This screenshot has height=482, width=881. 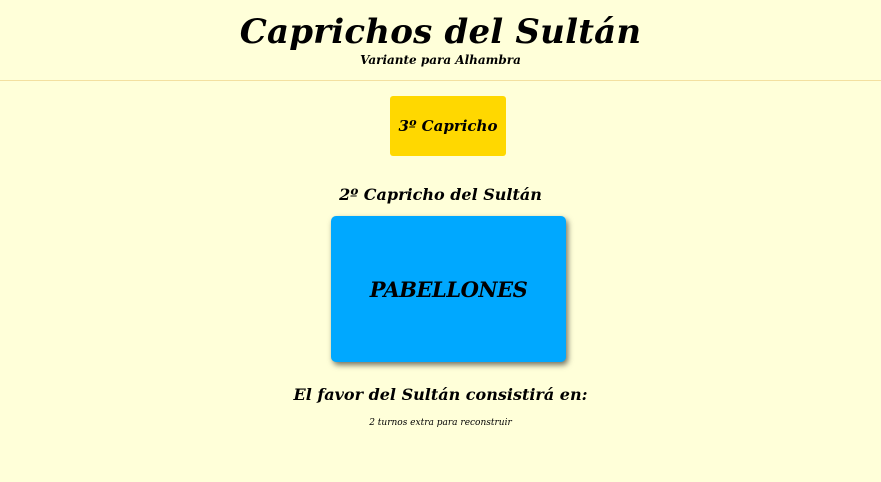 I want to click on capricho-card-label: PABELLONES, so click(x=448, y=289).